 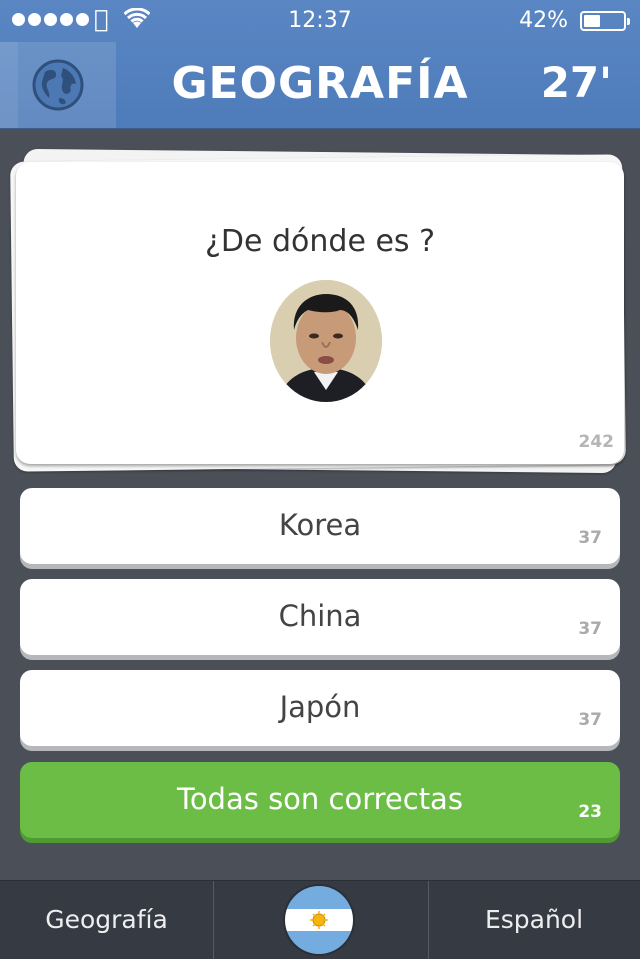 What do you see at coordinates (592, 21) in the screenshot?
I see `battery-level` at bounding box center [592, 21].